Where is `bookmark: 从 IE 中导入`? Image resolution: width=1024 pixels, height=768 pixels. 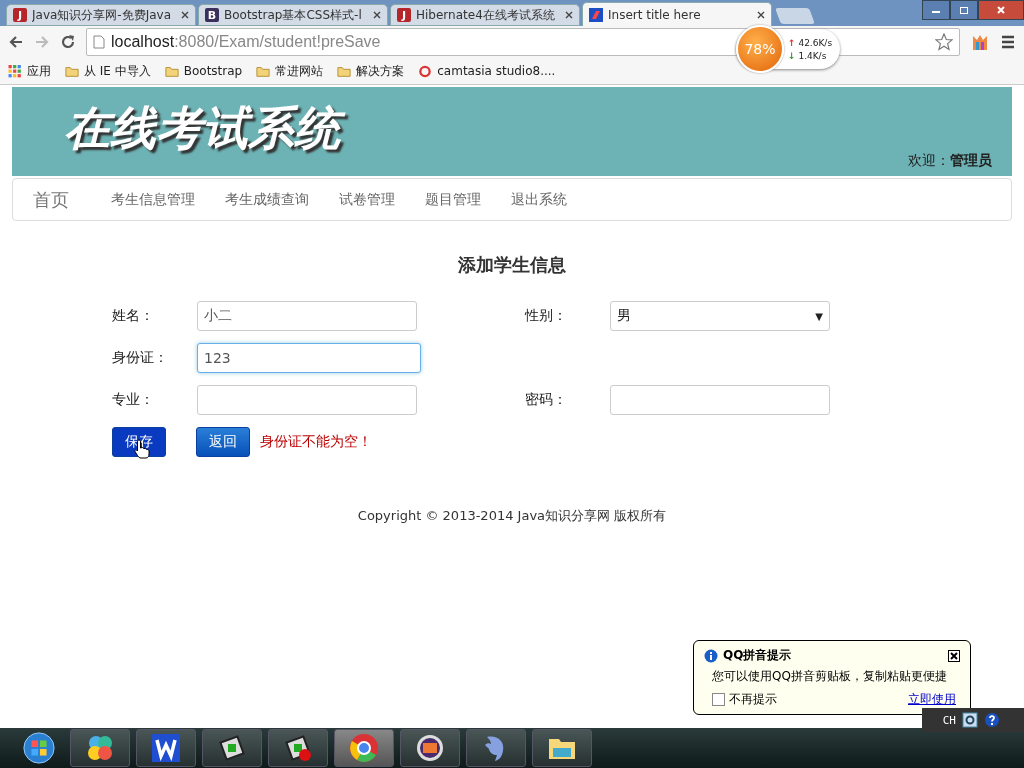 bookmark: 从 IE 中导入 is located at coordinates (108, 71).